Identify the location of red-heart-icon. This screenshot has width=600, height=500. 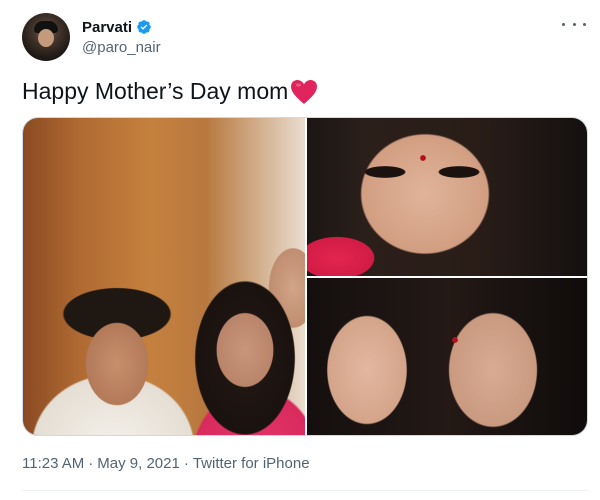
(304, 92).